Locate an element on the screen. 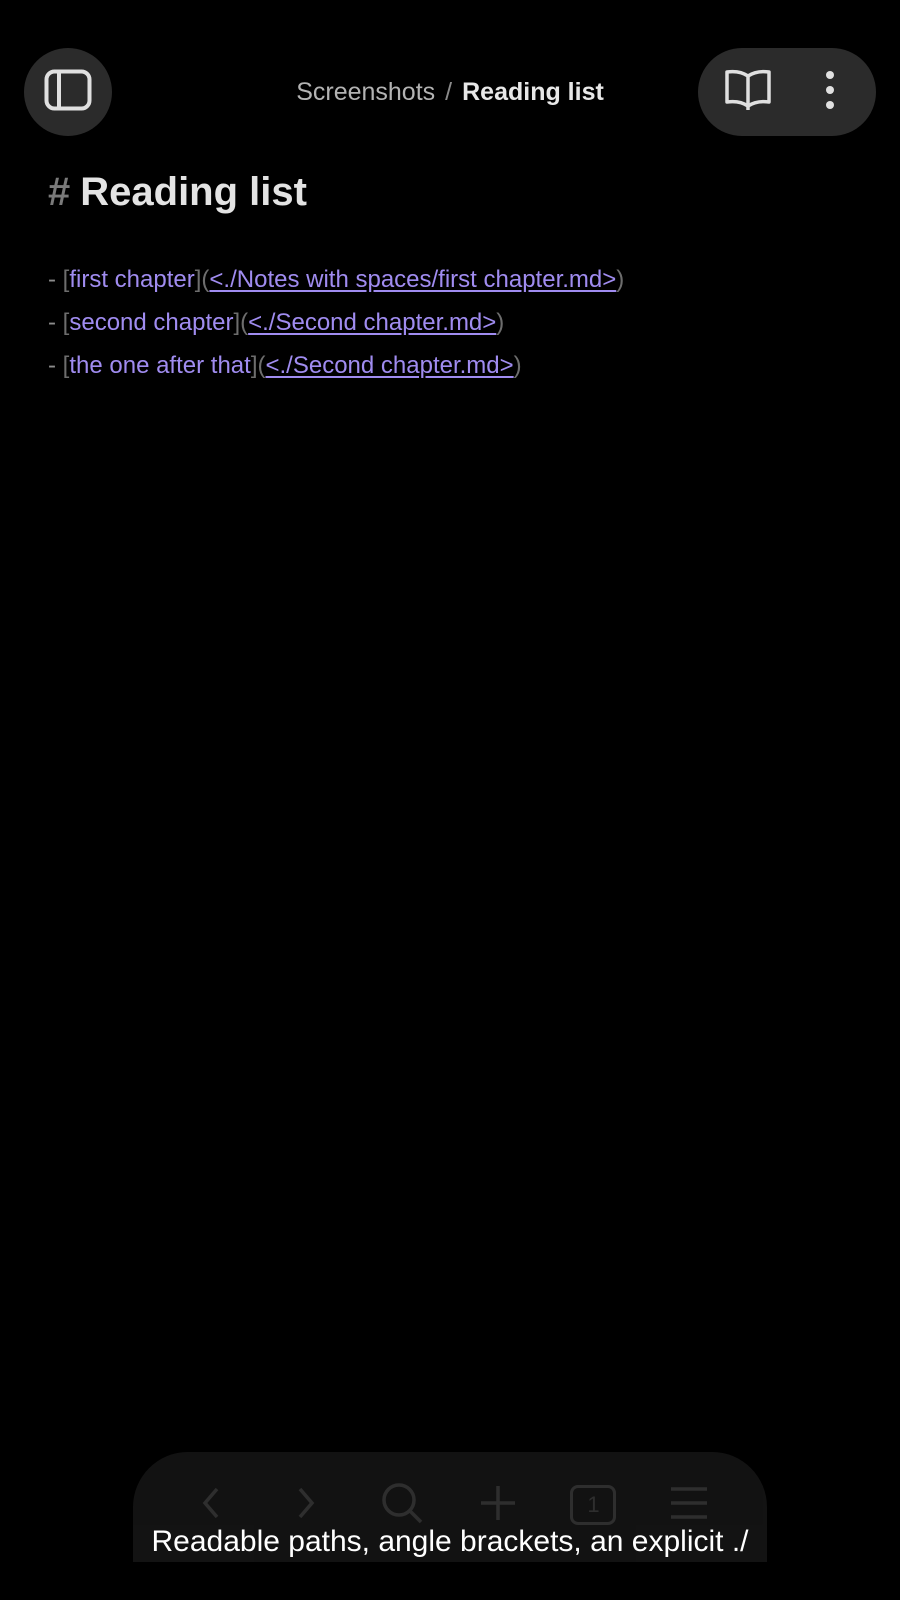 The image size is (900, 1600). link-text: the one after that is located at coordinates (159, 365).